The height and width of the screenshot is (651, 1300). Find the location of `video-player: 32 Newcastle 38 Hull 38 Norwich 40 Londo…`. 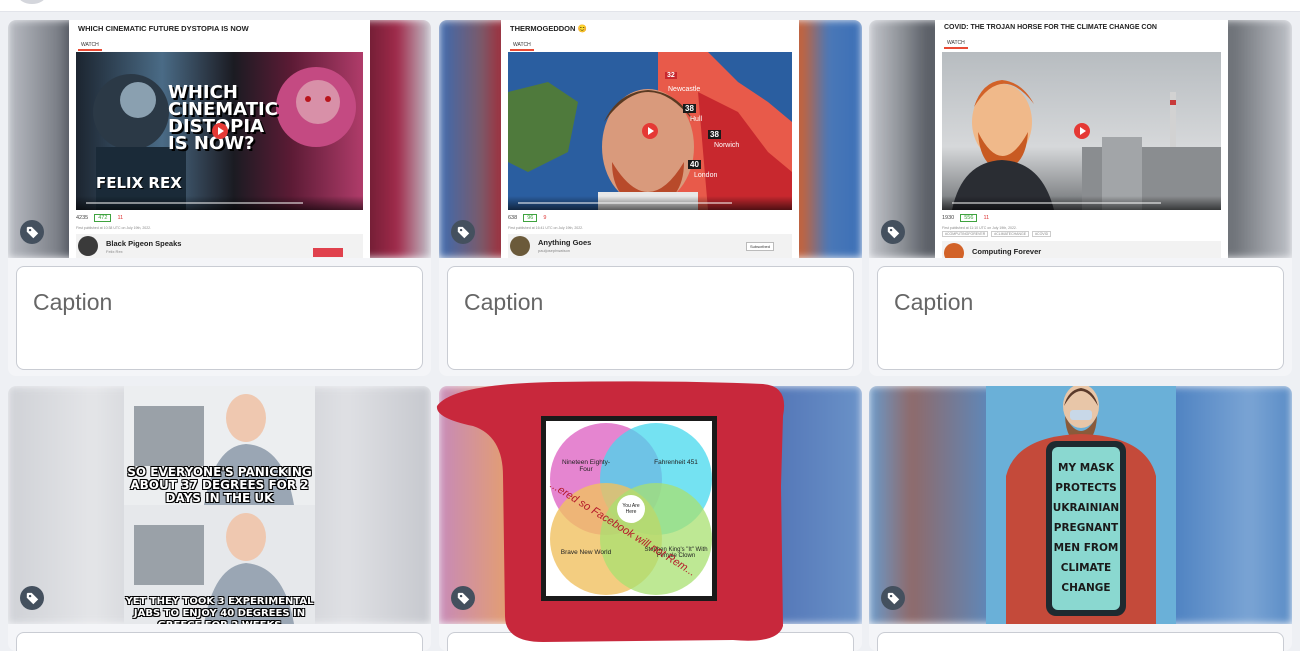

video-player: 32 Newcastle 38 Hull 38 Norwich 40 Londo… is located at coordinates (650, 131).